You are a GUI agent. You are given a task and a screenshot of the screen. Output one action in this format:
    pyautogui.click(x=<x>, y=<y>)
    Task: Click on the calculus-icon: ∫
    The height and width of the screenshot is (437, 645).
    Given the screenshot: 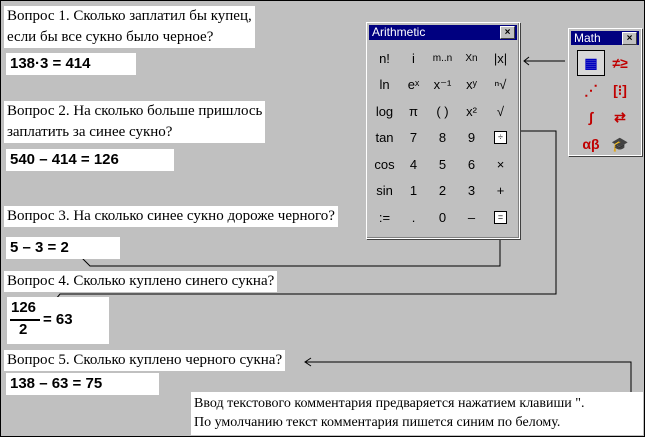 What is the action you would take?
    pyautogui.click(x=591, y=117)
    